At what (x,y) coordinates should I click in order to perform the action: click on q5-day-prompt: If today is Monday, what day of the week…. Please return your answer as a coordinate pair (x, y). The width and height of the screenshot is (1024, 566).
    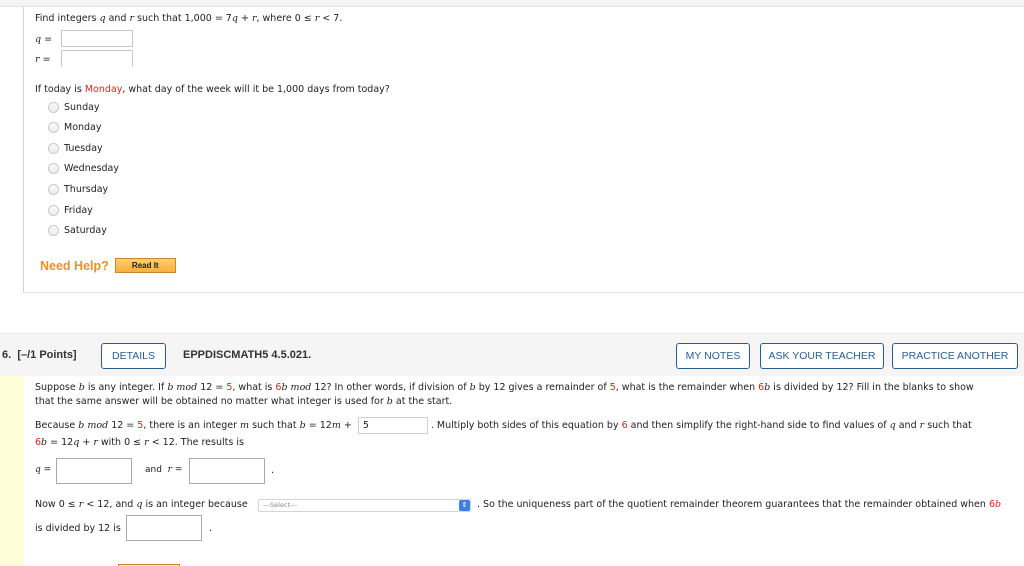
    Looking at the image, I should click on (212, 89).